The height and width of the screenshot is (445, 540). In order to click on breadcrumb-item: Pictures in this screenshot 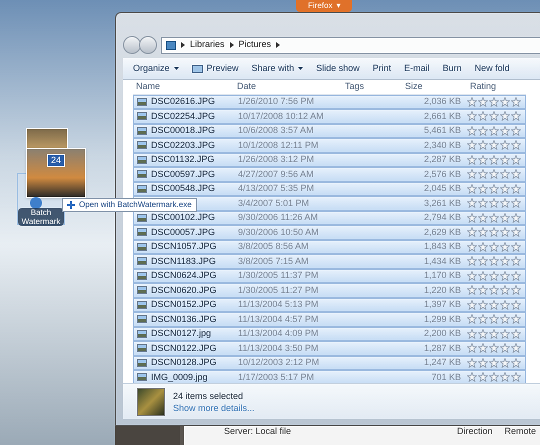, I will do `click(255, 45)`.